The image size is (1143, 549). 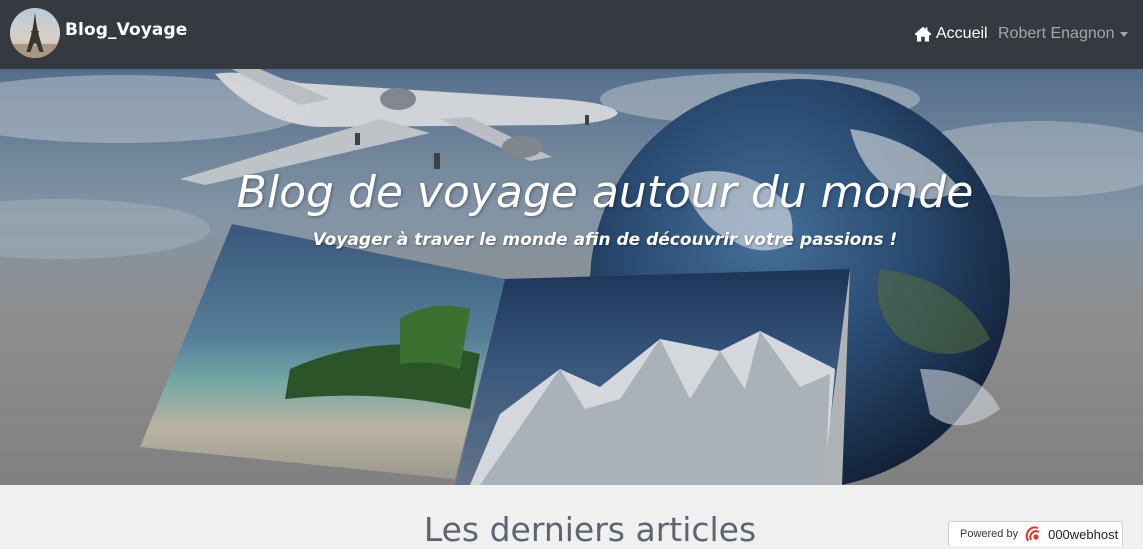 I want to click on home-icon, so click(x=923, y=34).